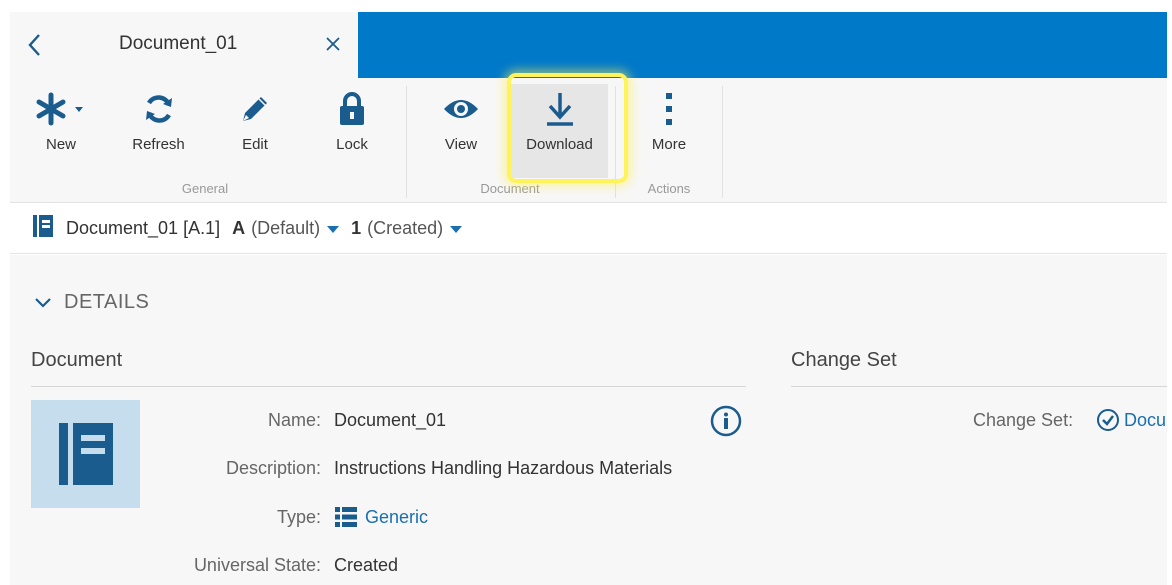  Describe the element at coordinates (61, 109) in the screenshot. I see `asterisk-icon` at that location.